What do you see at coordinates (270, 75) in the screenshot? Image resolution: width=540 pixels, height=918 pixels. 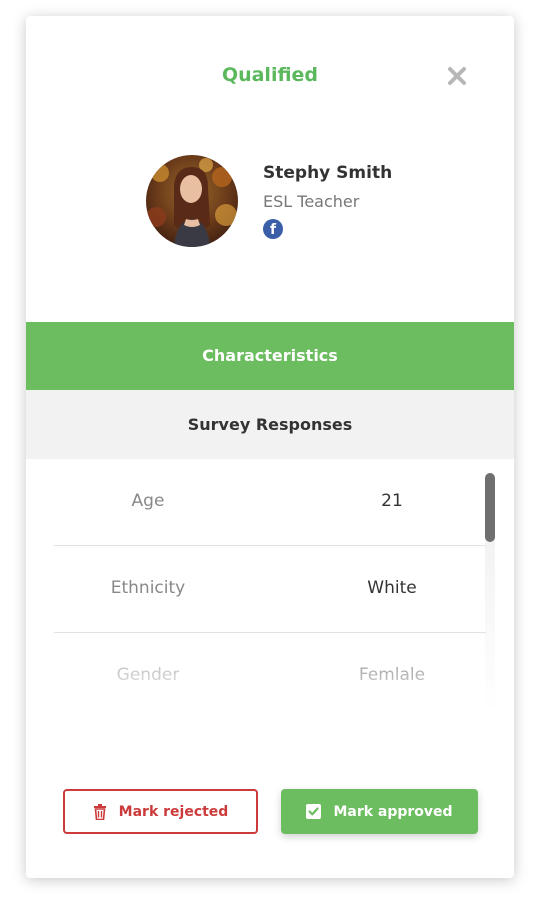 I see `status-title: Qualified` at bounding box center [270, 75].